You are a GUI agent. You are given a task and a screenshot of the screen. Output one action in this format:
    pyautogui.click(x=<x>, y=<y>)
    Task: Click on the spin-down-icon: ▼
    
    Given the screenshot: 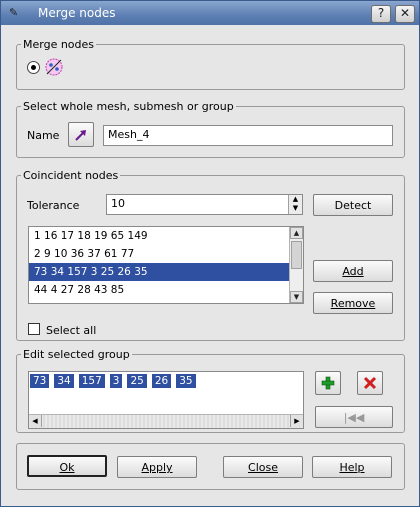 What is the action you would take?
    pyautogui.click(x=295, y=208)
    